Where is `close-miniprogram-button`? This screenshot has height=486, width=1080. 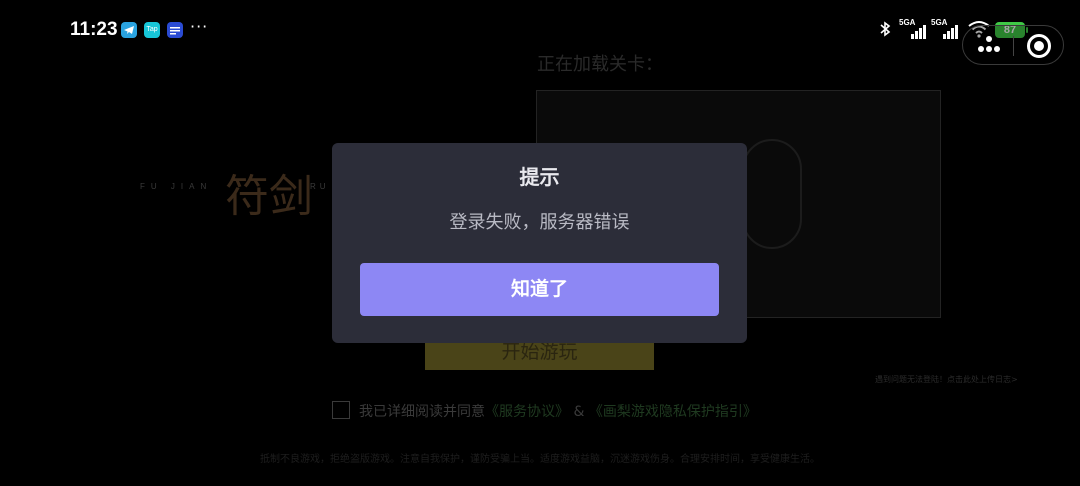
close-miniprogram-button is located at coordinates (1039, 46).